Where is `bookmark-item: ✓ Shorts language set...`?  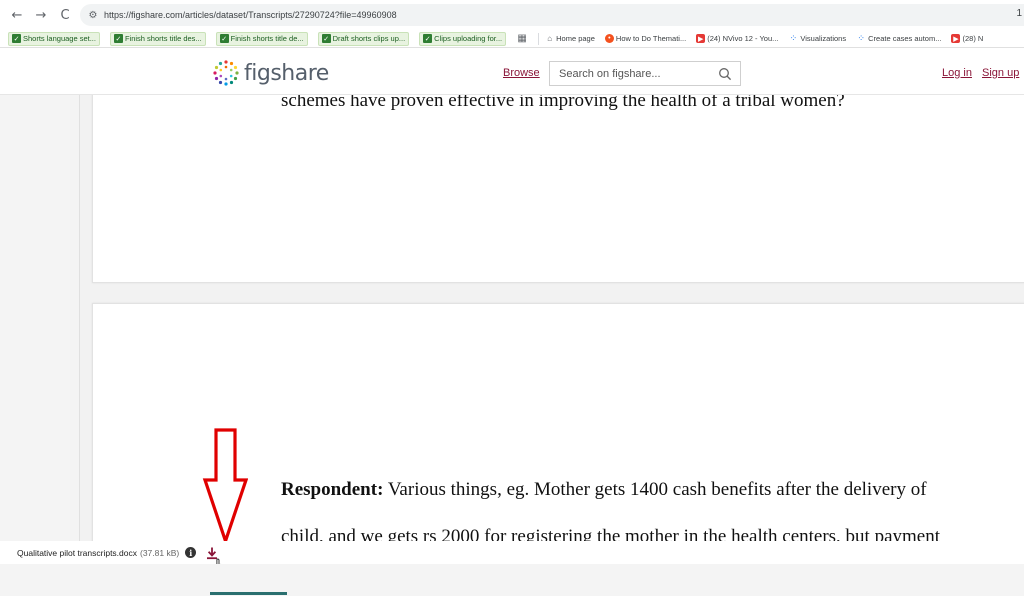 bookmark-item: ✓ Shorts language set... is located at coordinates (54, 38).